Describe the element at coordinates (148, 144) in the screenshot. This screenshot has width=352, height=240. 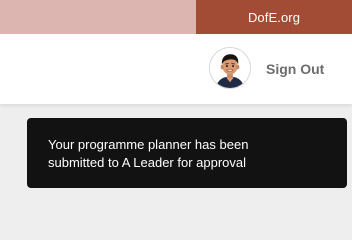
I see `toast-message-line-1: Your programme planner has been` at that location.